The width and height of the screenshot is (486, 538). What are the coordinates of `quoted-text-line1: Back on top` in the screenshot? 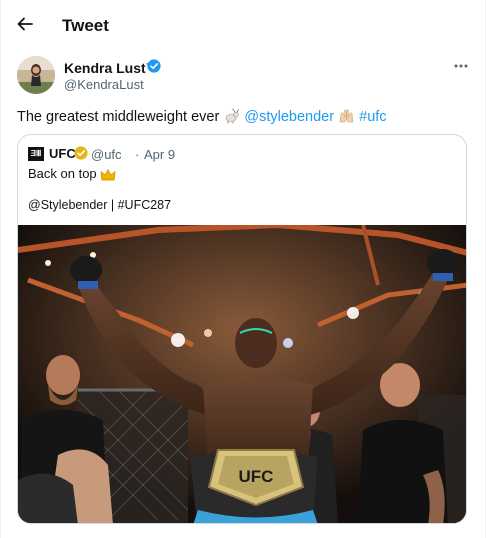 It's located at (72, 173).